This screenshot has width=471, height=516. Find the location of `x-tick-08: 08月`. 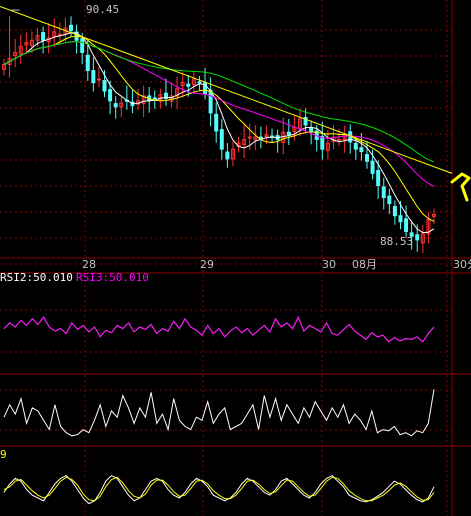

x-tick-08: 08月 is located at coordinates (364, 264).